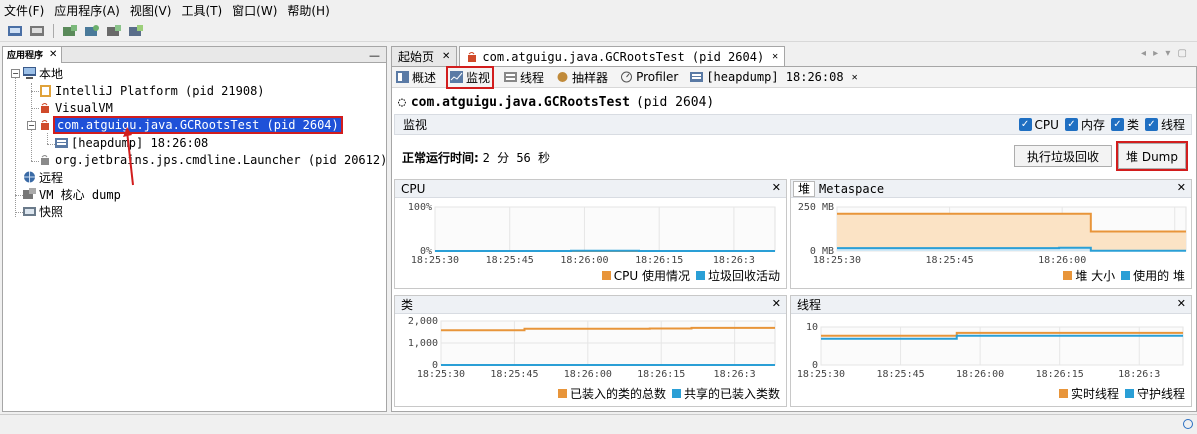 This screenshot has width=1197, height=434. Describe the element at coordinates (626, 77) in the screenshot. I see `profiler-icon` at that location.